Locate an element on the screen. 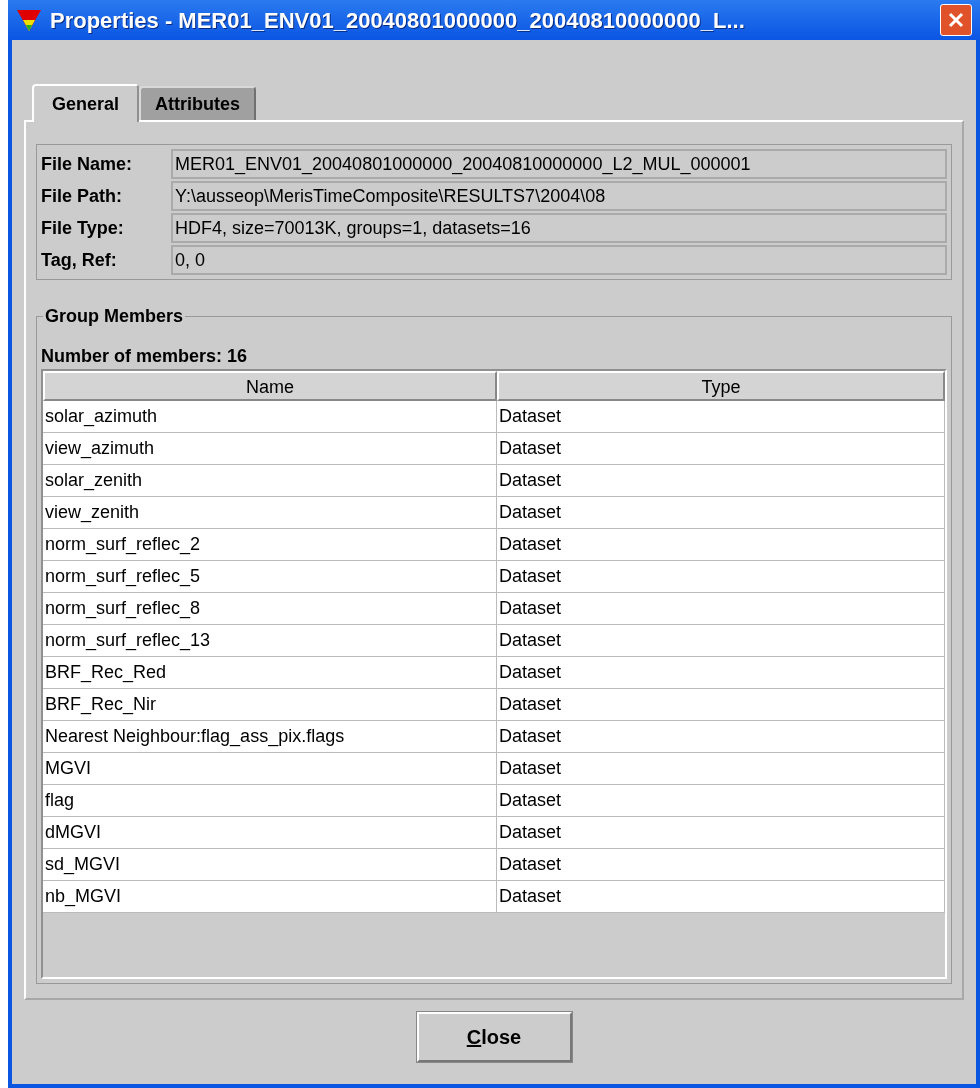 This screenshot has width=980, height=1088. column-header: Name is located at coordinates (270, 386).